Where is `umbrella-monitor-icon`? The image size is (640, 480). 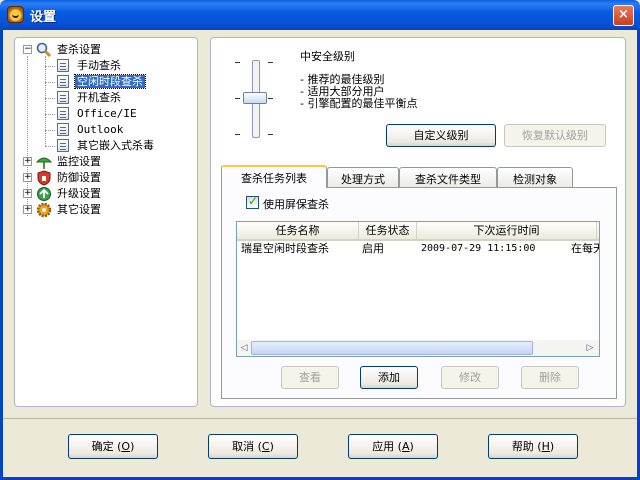
umbrella-monitor-icon is located at coordinates (44, 162).